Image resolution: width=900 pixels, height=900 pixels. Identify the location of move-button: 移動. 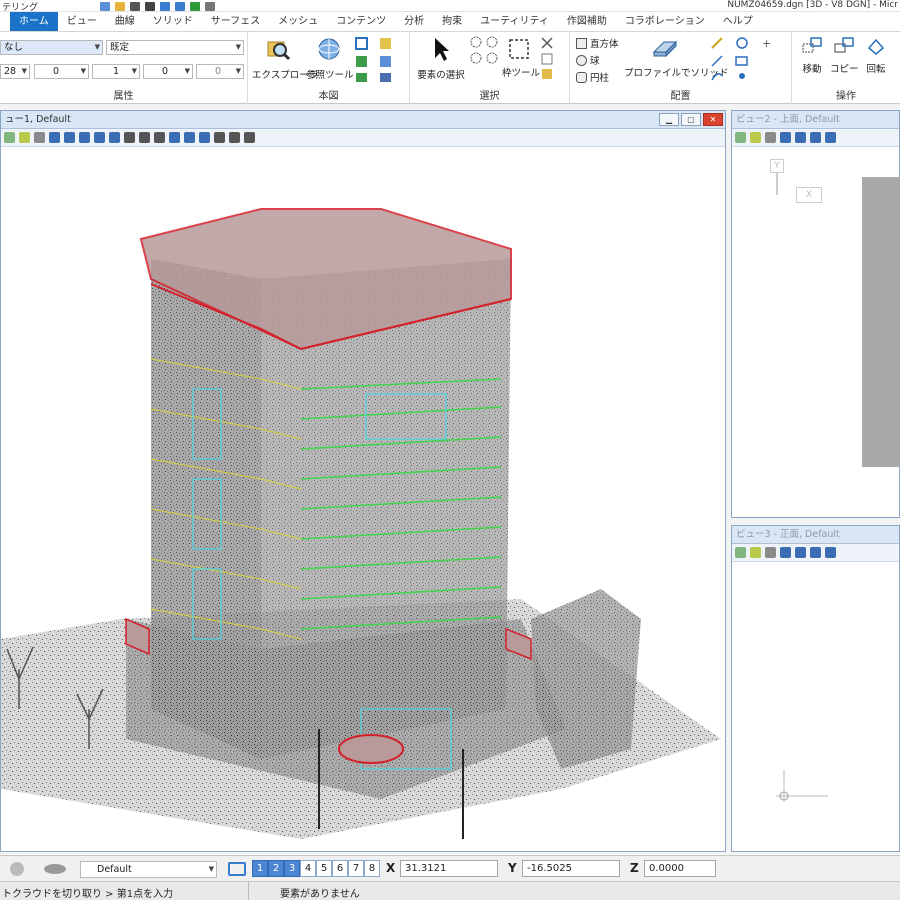
(812, 55).